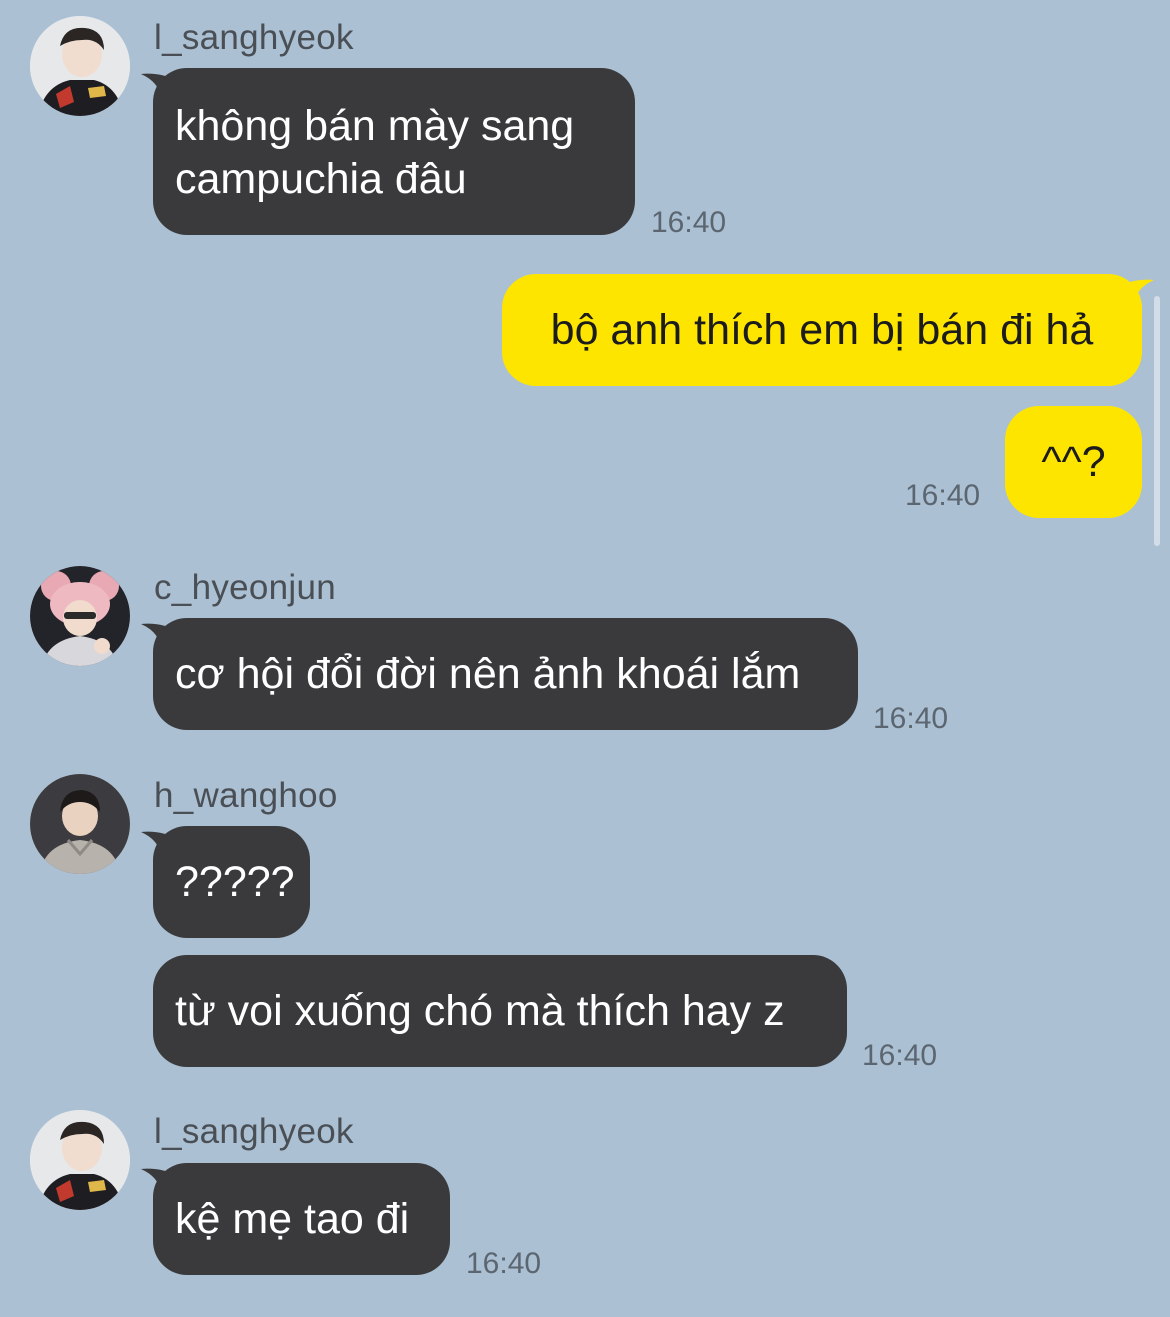  What do you see at coordinates (388, 151) in the screenshot?
I see `message-bubble-incoming: không bán mày sang campuchia đâu` at bounding box center [388, 151].